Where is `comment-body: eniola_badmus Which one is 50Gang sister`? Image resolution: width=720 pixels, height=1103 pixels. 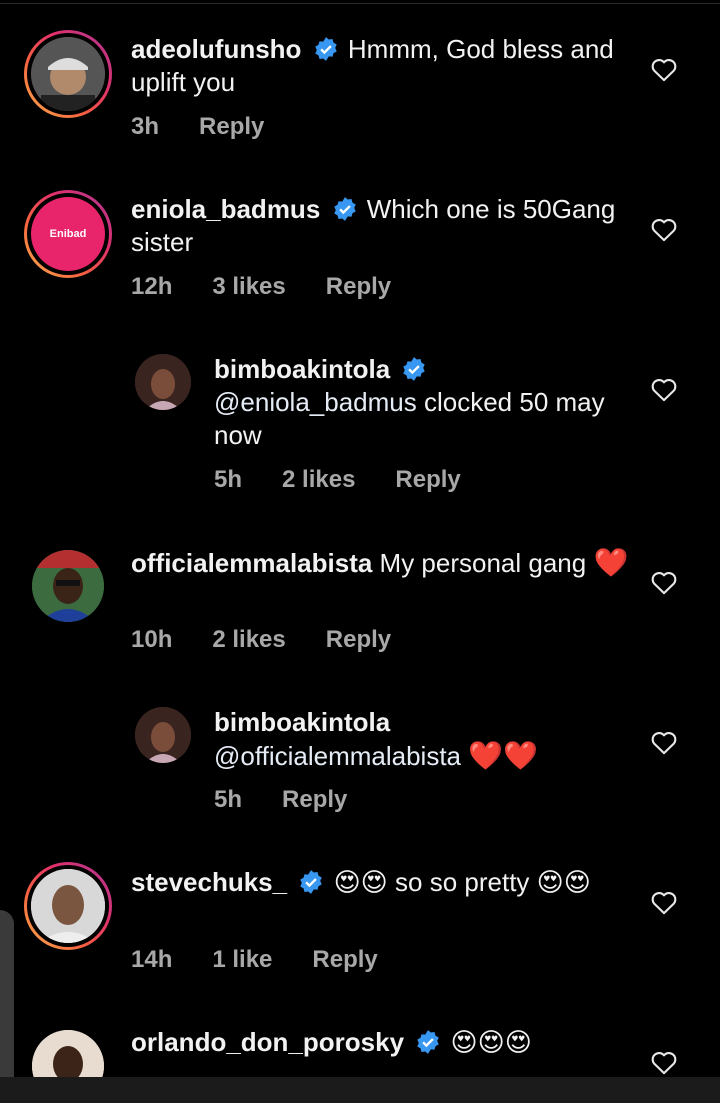
comment-body: eniola_badmus Which one is 50Gang sister is located at coordinates (381, 226).